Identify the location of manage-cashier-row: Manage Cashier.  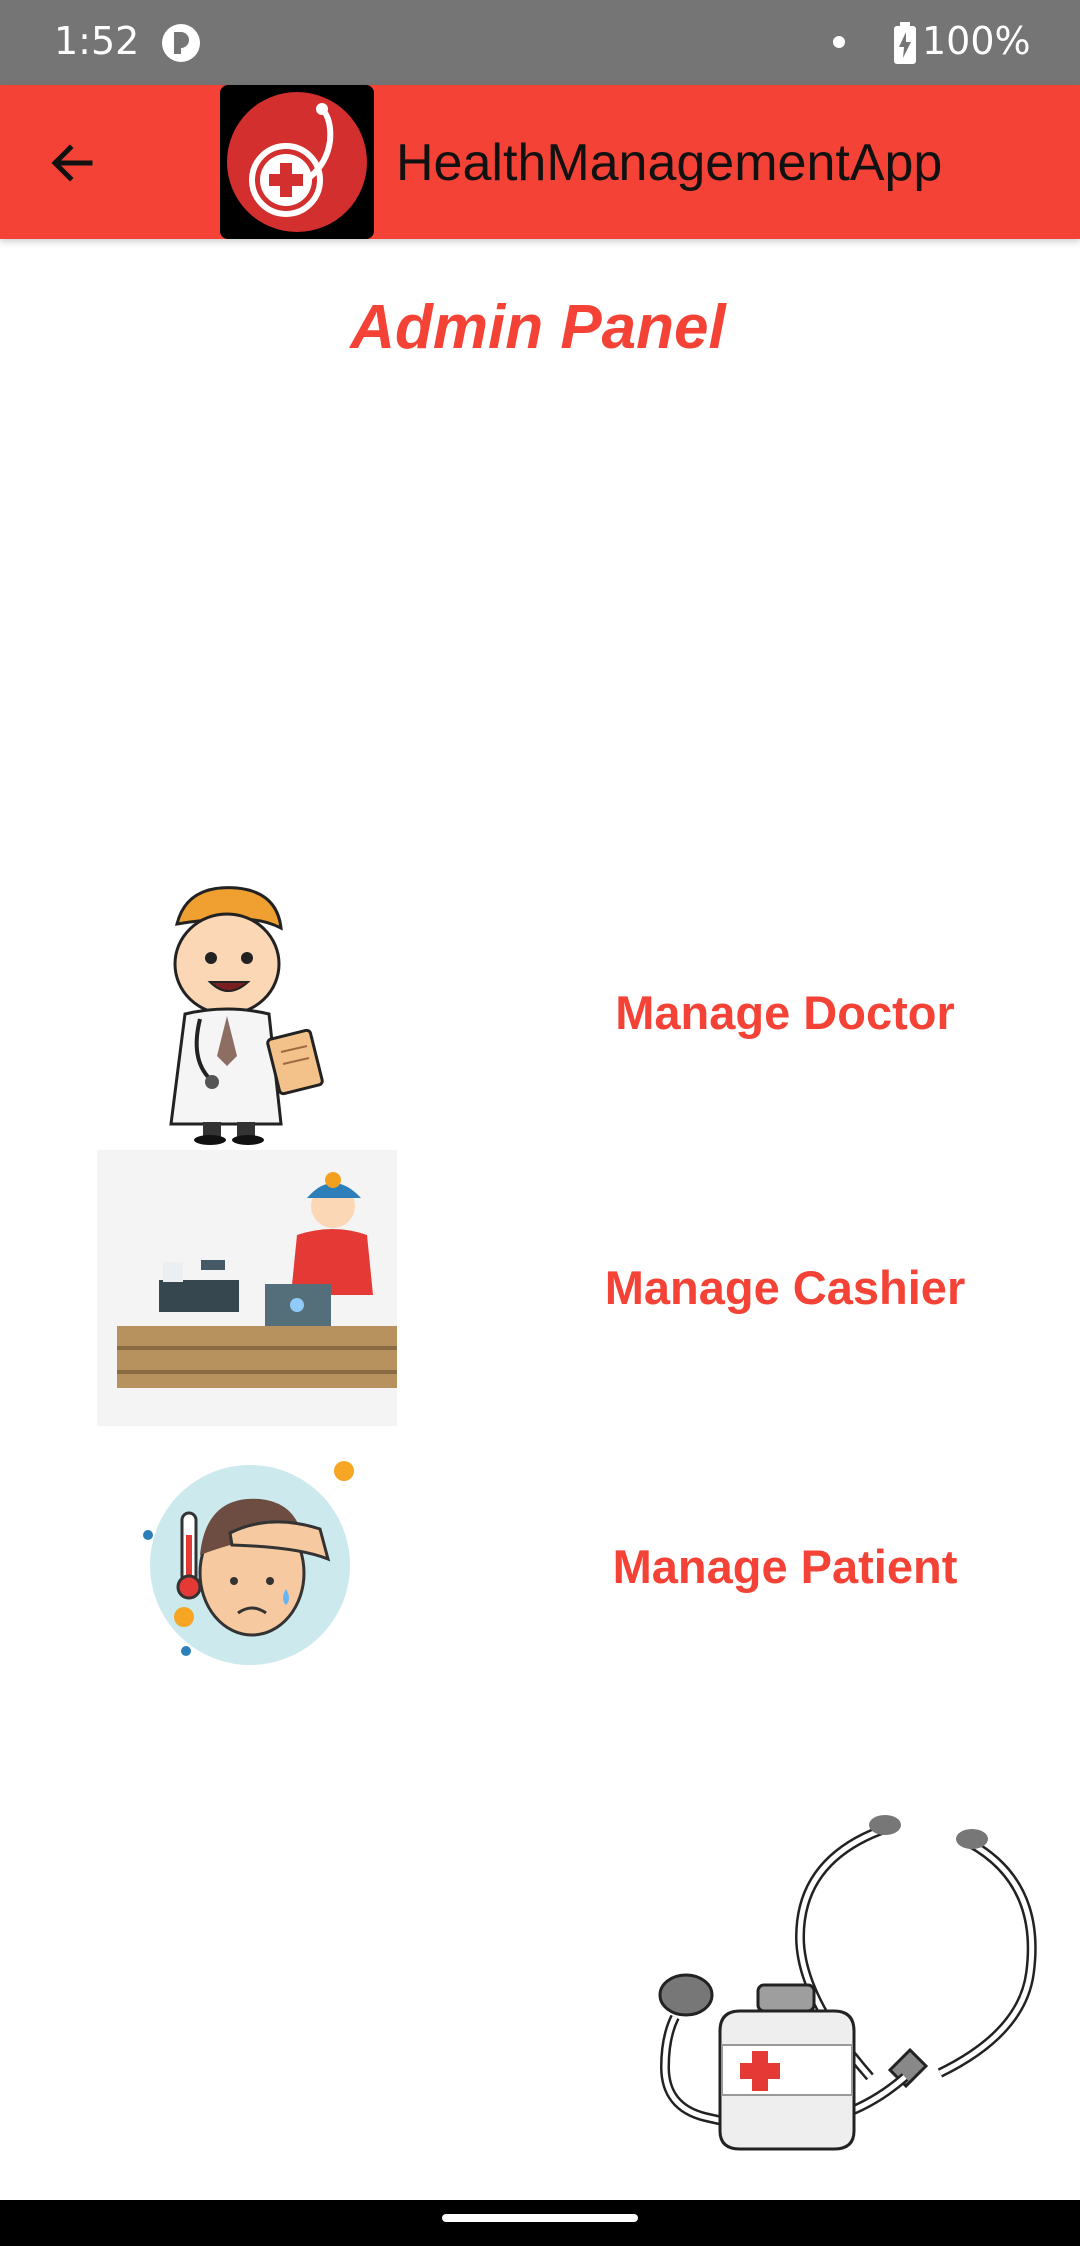
(540, 1287).